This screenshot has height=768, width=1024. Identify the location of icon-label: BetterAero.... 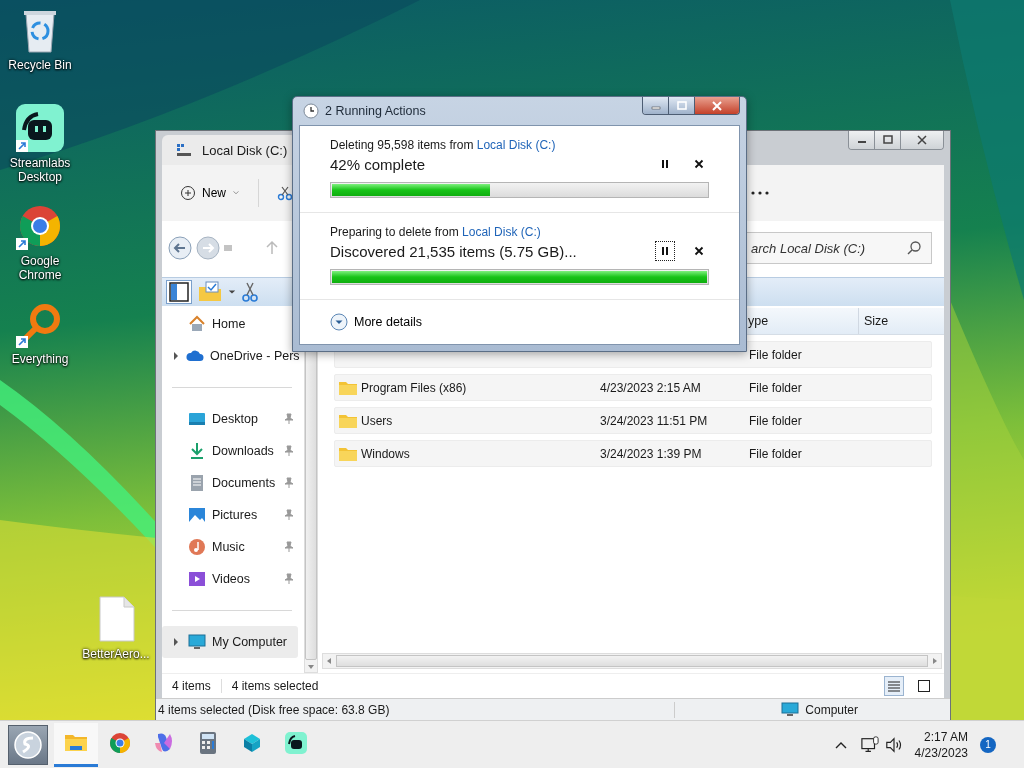
(116, 654).